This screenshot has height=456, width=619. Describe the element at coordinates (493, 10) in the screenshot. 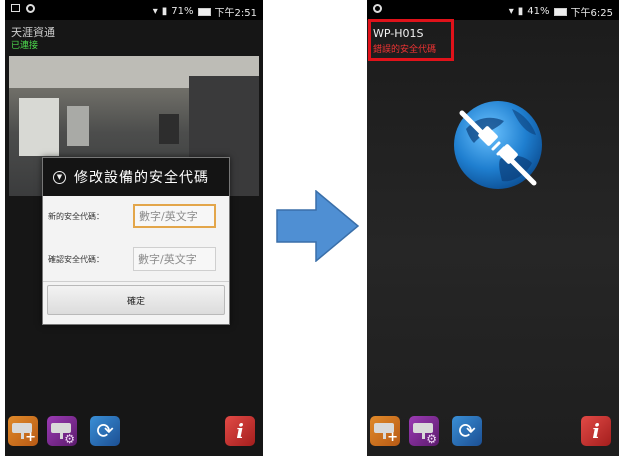

I see `status-bar: ▾ ▮ 41% 下午6:25` at that location.